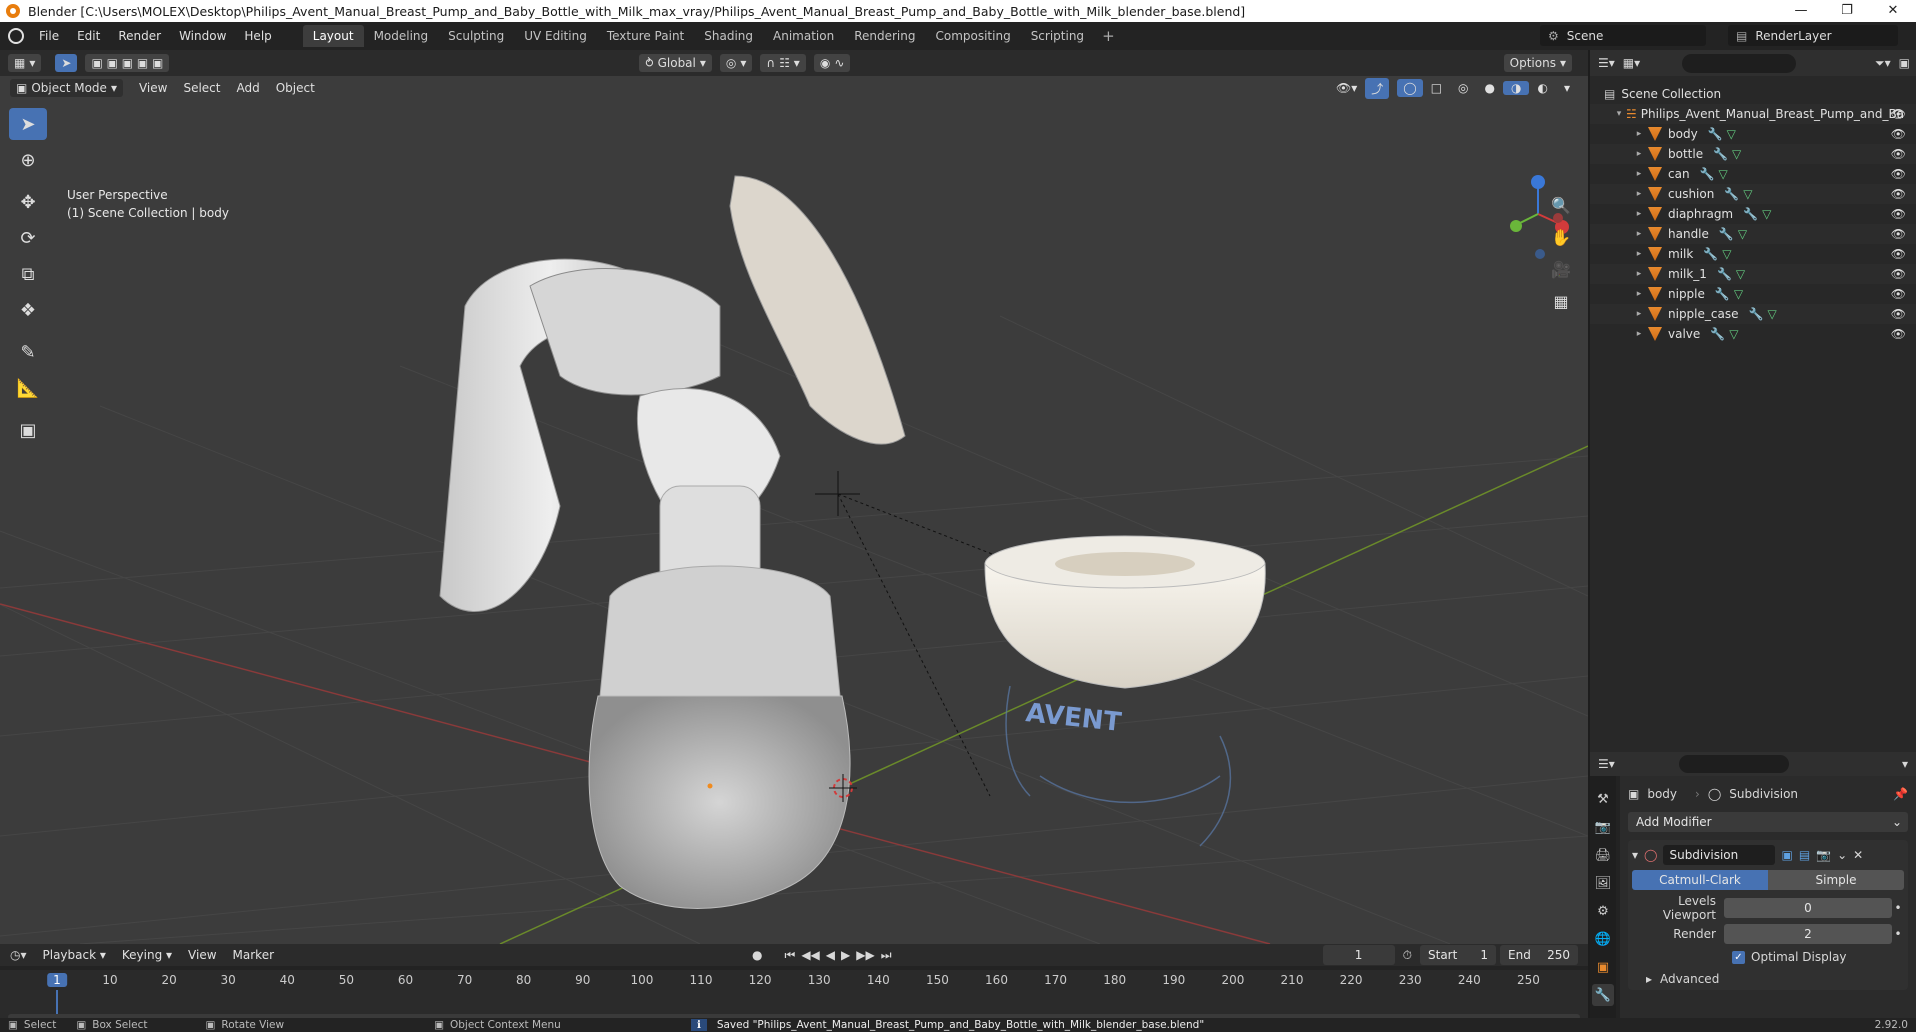 This screenshot has width=1916, height=1032. Describe the element at coordinates (1603, 827) in the screenshot. I see `render-tab-icon: 📷` at that location.